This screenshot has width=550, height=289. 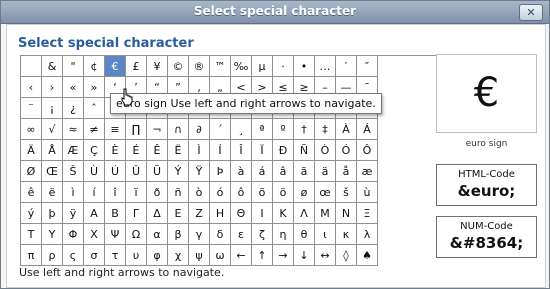 What do you see at coordinates (115, 171) in the screenshot?
I see `char-cell: Ú` at bounding box center [115, 171].